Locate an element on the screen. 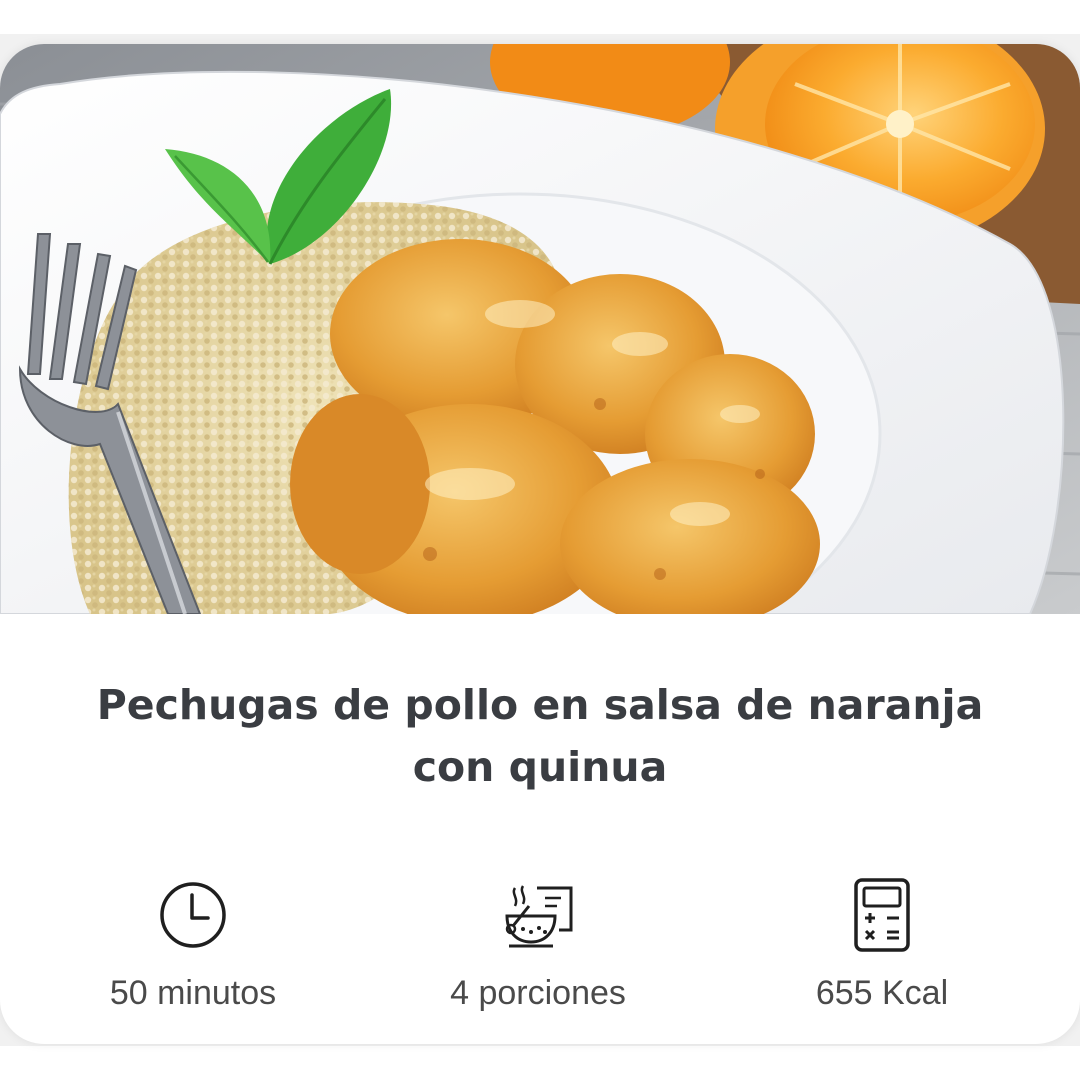 The width and height of the screenshot is (1080, 1080). stat-time-label: 50 minutos is located at coordinates (193, 993).